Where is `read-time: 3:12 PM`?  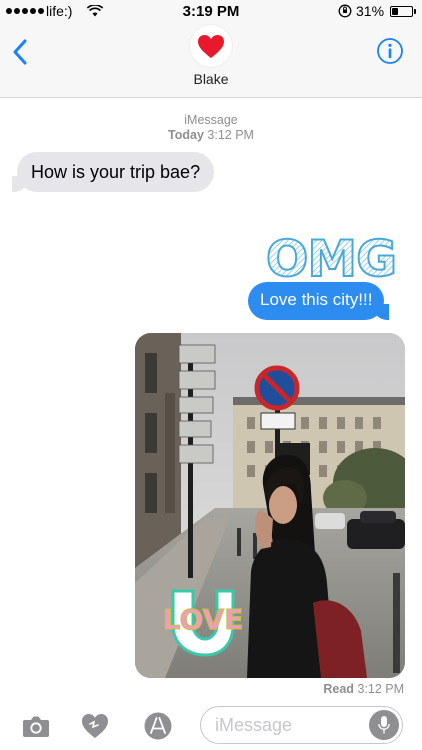 read-time: 3:12 PM is located at coordinates (380, 689).